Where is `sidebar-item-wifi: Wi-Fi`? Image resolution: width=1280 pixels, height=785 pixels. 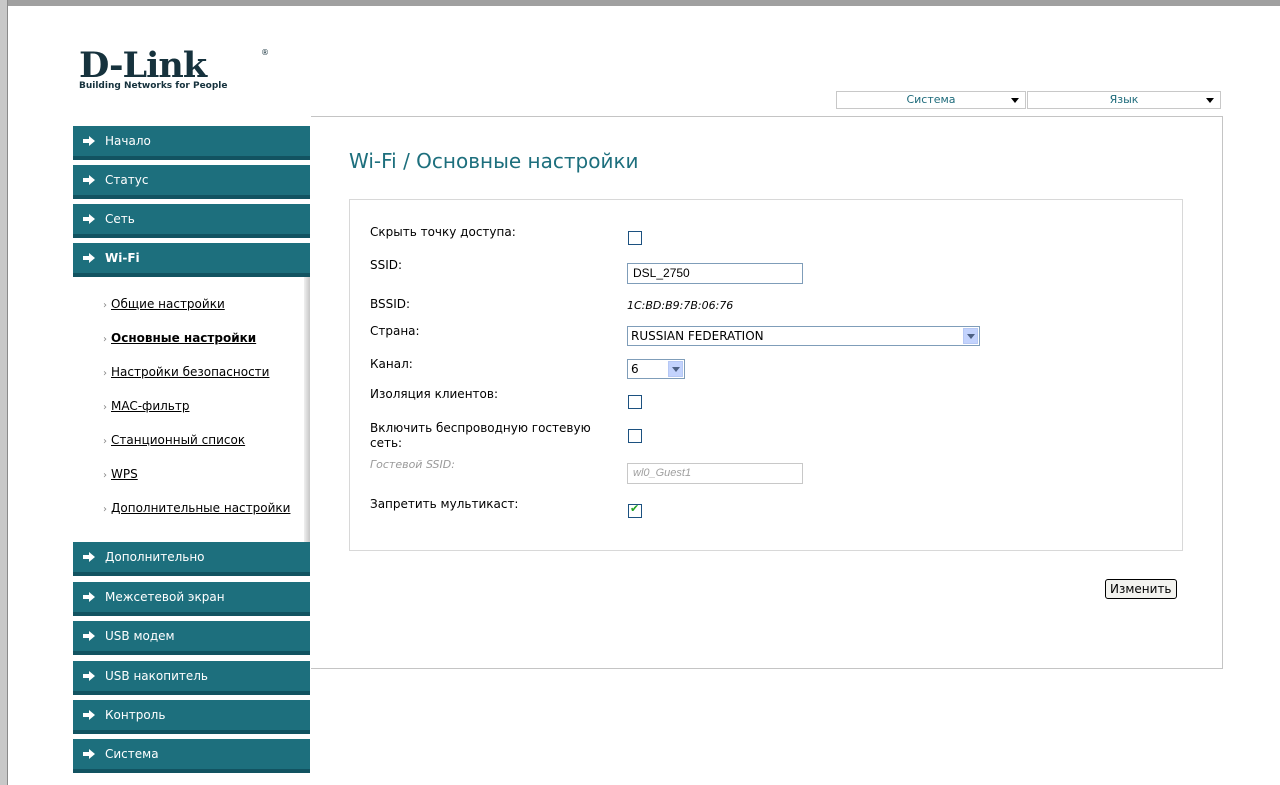 sidebar-item-wifi: Wi-Fi is located at coordinates (191, 260).